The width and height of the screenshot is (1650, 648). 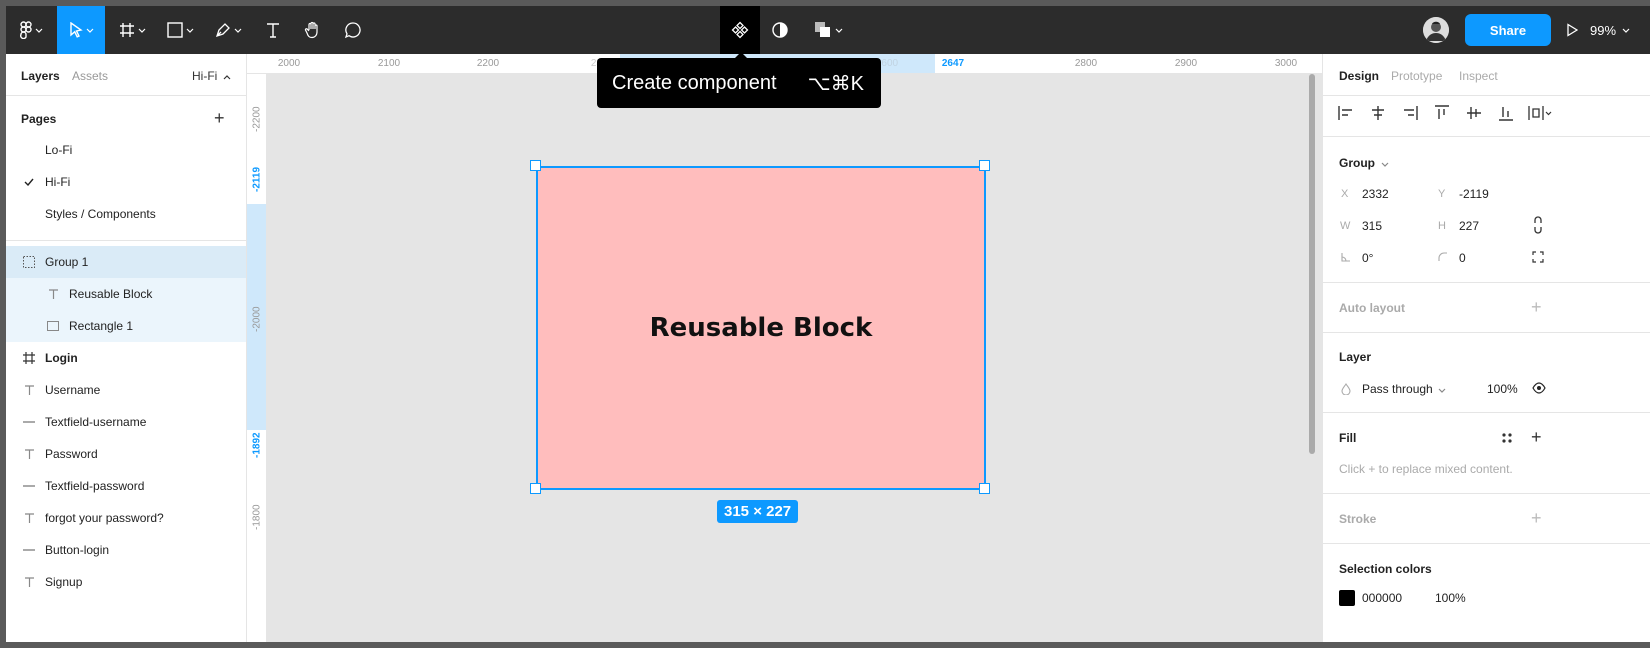 What do you see at coordinates (984, 165) in the screenshot?
I see `resize-handle-top-right` at bounding box center [984, 165].